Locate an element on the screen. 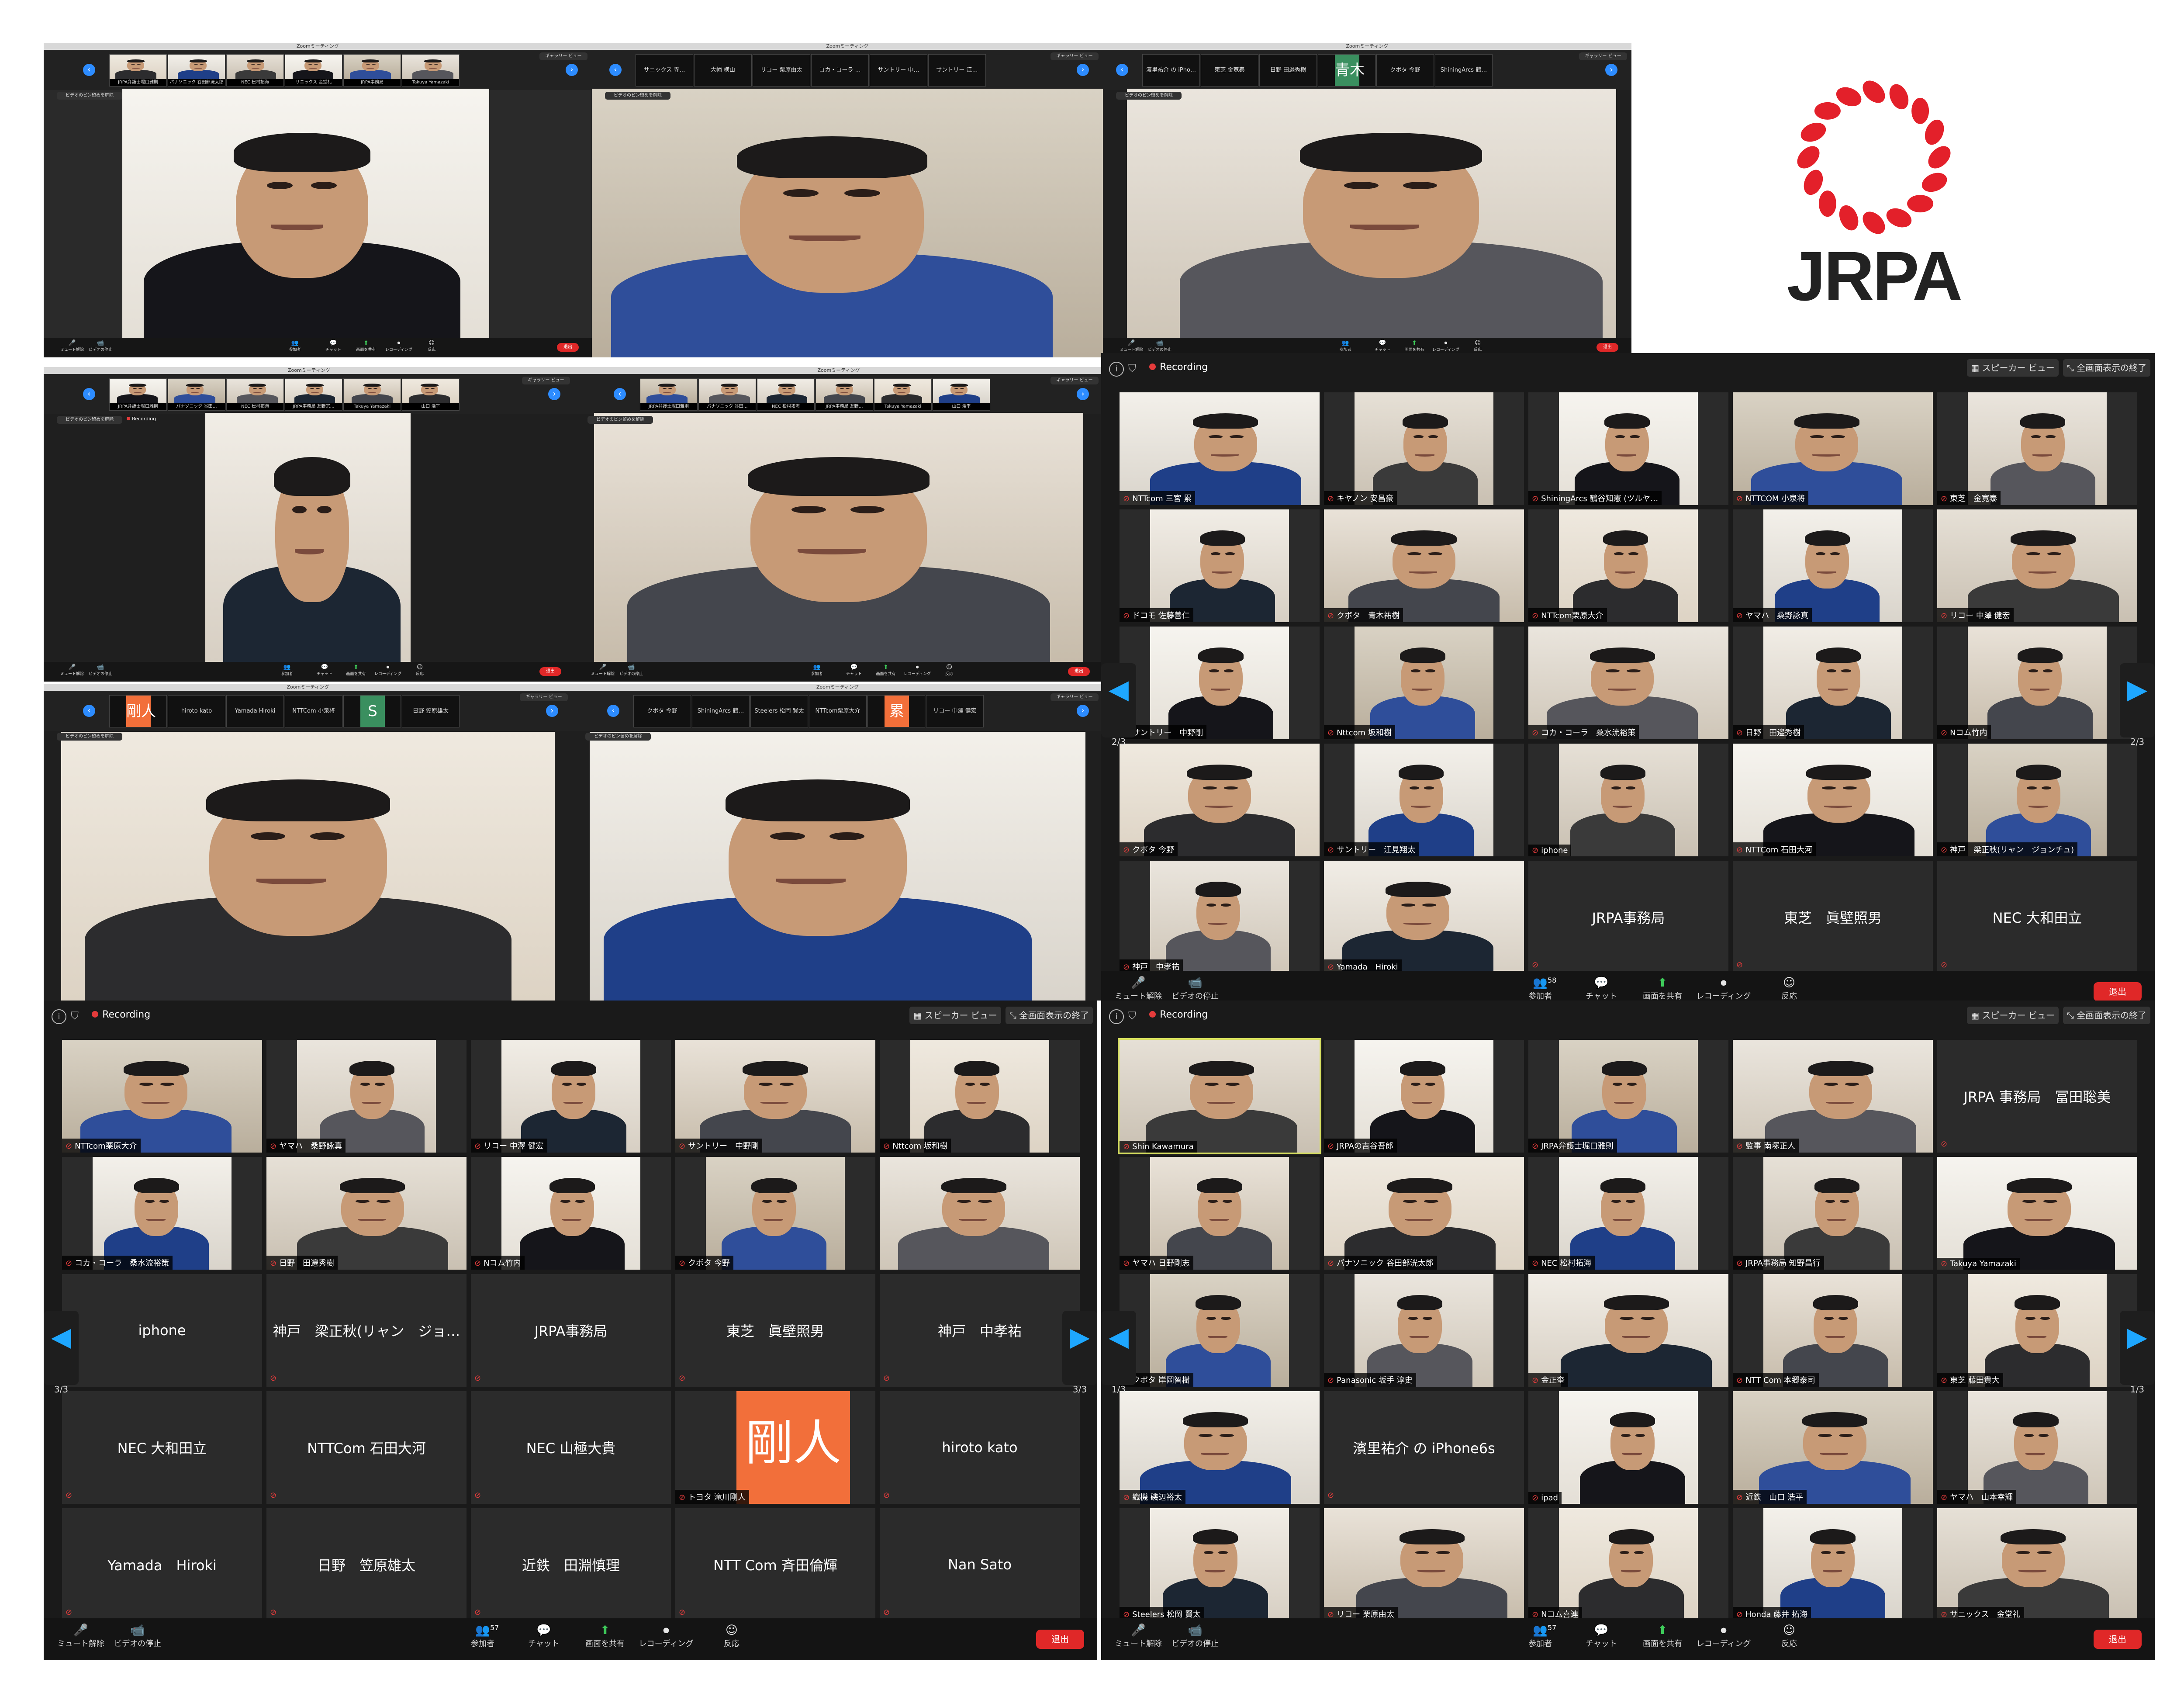 The width and height of the screenshot is (2184, 1700). thumbnail-participant: 累 is located at coordinates (896, 711).